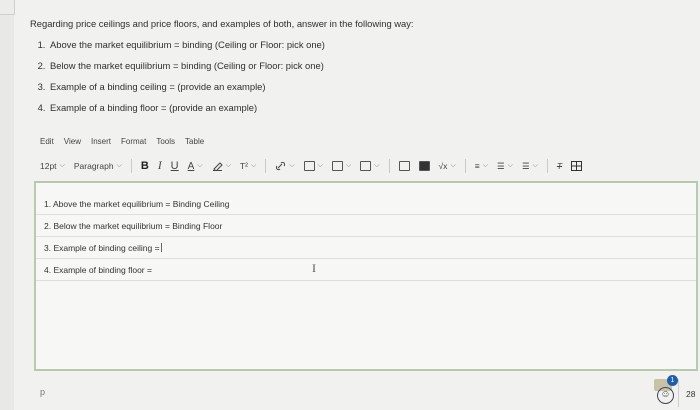  I want to click on link-button: ⌵, so click(285, 166).